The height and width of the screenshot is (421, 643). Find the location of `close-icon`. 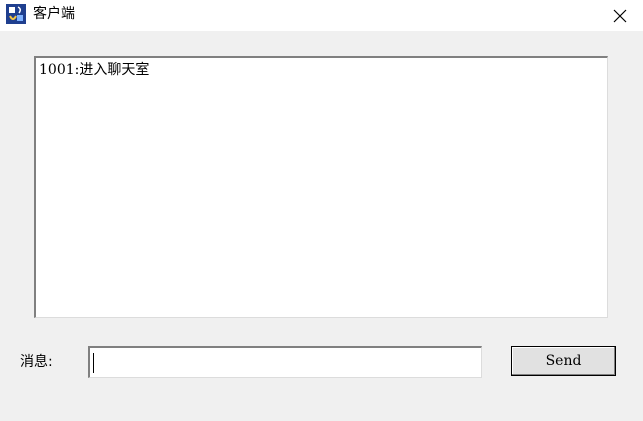

close-icon is located at coordinates (620, 15).